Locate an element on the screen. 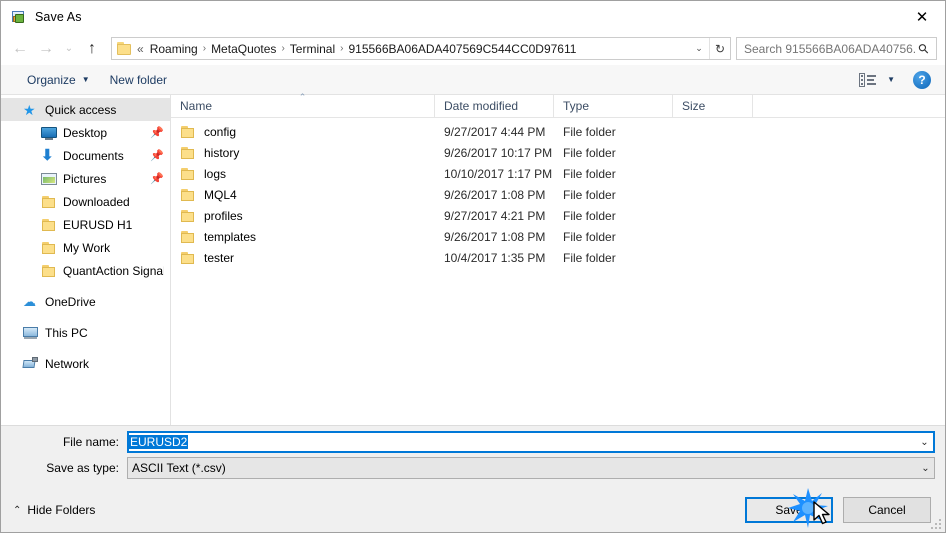 Image resolution: width=946 pixels, height=533 pixels. cloud-icon: ☁ is located at coordinates (29, 301).